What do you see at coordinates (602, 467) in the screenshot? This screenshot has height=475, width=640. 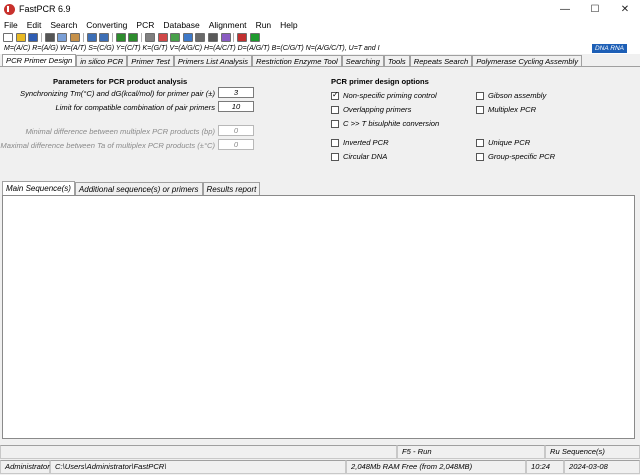 I see `status-date: 2024-03-08` at bounding box center [602, 467].